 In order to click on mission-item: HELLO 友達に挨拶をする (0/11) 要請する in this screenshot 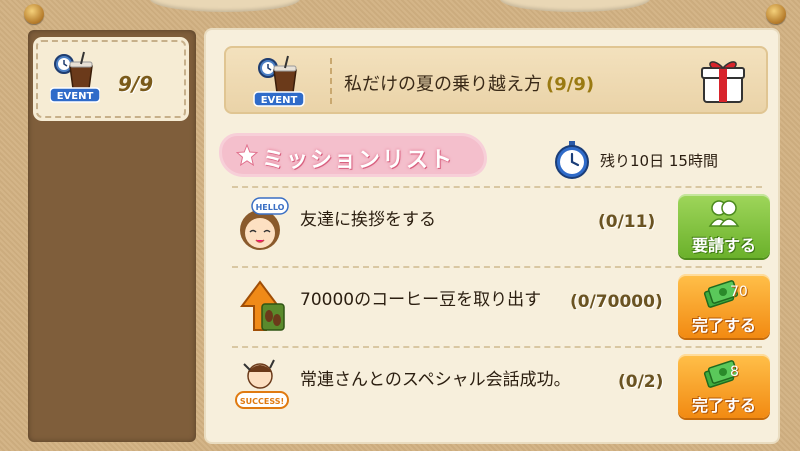, I will do `click(497, 225)`.